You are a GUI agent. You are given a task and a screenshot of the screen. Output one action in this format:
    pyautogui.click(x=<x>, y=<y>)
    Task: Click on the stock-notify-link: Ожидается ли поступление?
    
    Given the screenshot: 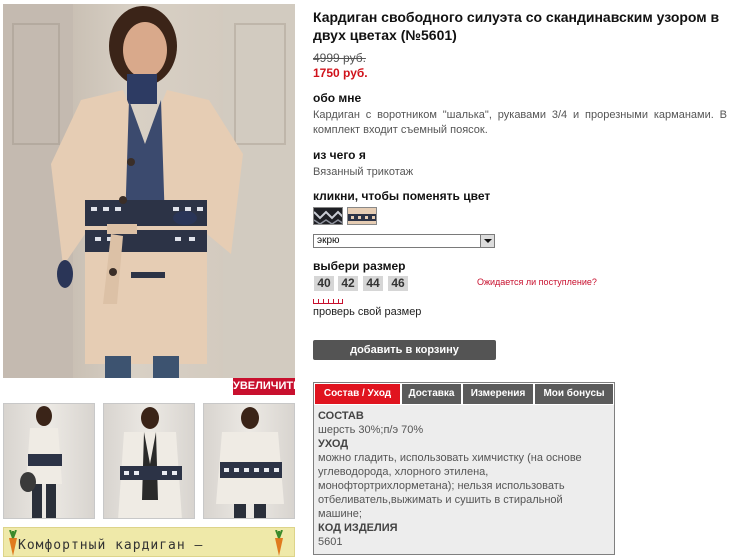 What is the action you would take?
    pyautogui.click(x=537, y=282)
    